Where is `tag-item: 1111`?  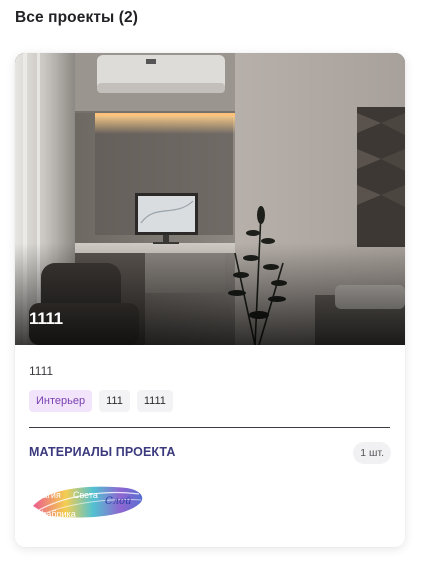
tag-item: 1111 is located at coordinates (154, 401).